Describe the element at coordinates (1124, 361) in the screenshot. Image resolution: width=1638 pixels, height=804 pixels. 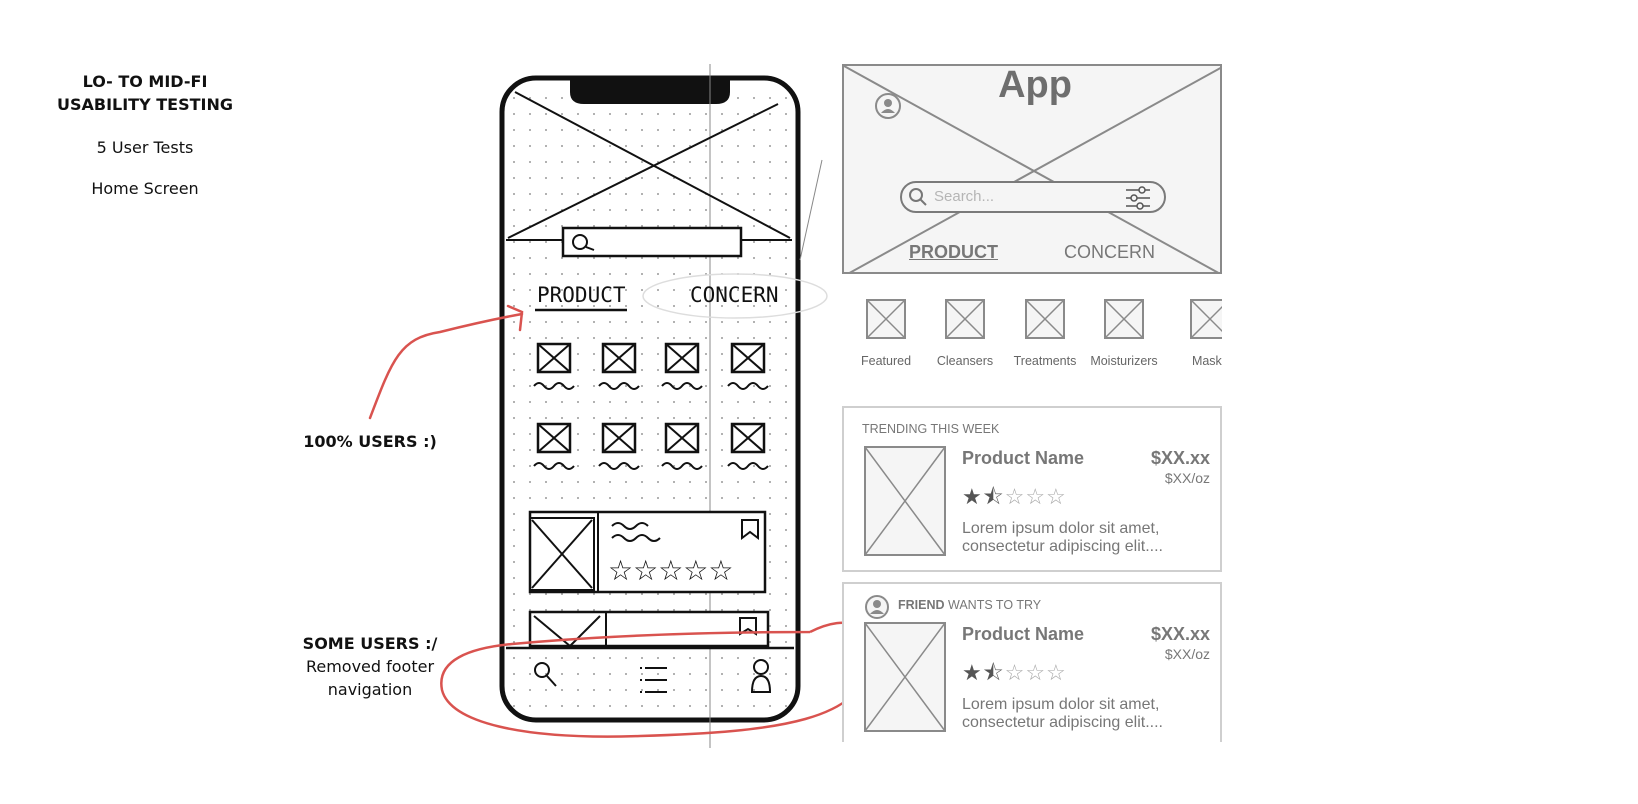
I see `wf-category-moisturizers: Moisturizers` at that location.